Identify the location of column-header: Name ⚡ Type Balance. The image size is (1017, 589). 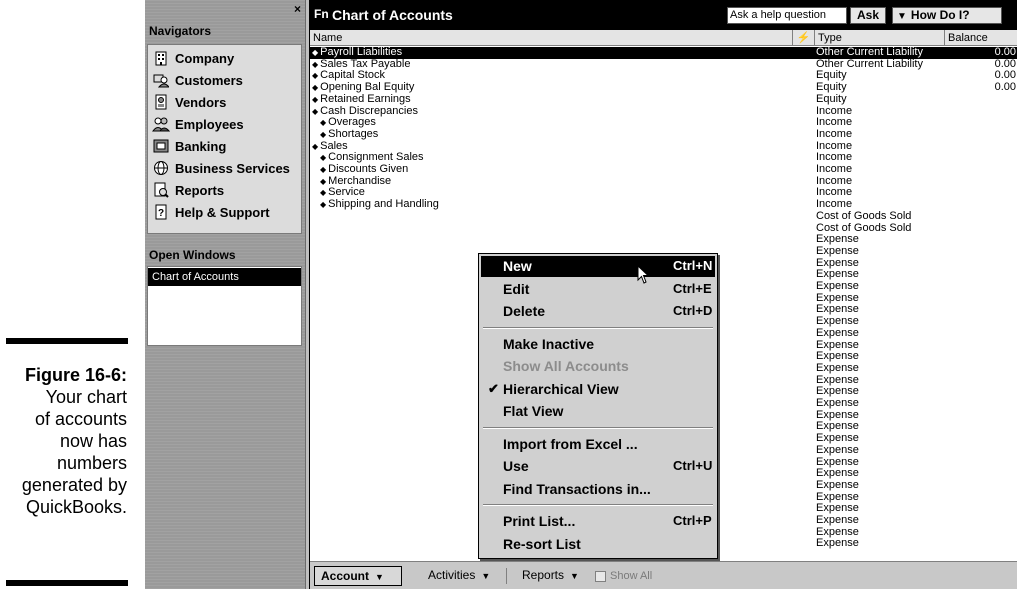
(663, 38).